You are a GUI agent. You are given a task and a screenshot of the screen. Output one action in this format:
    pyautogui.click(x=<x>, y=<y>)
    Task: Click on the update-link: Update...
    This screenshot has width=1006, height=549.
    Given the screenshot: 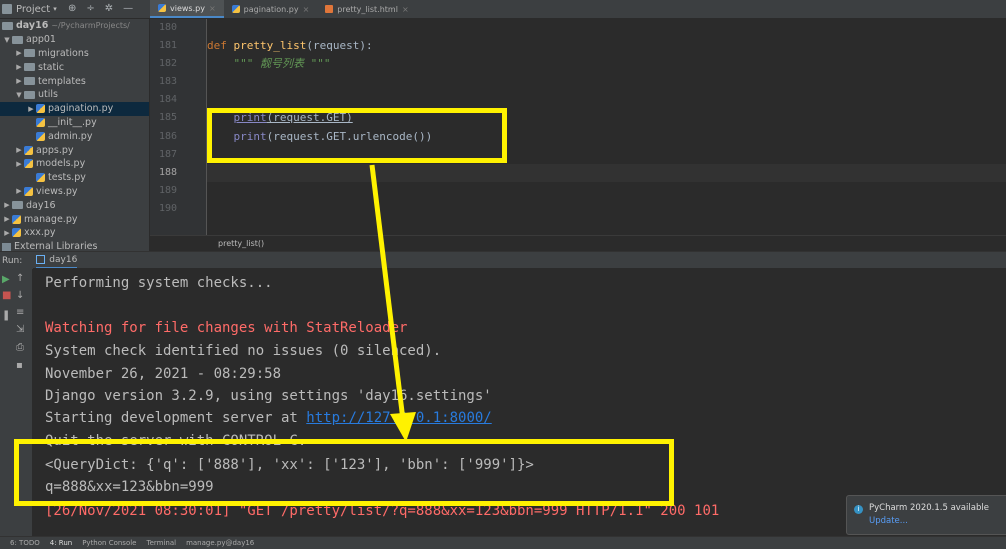 What is the action you would take?
    pyautogui.click(x=888, y=521)
    